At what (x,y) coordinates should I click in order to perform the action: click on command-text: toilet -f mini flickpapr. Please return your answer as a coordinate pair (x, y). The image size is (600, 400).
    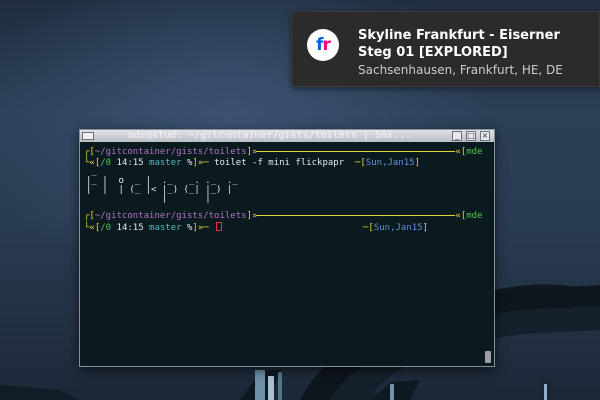
    Looking at the image, I should click on (279, 163).